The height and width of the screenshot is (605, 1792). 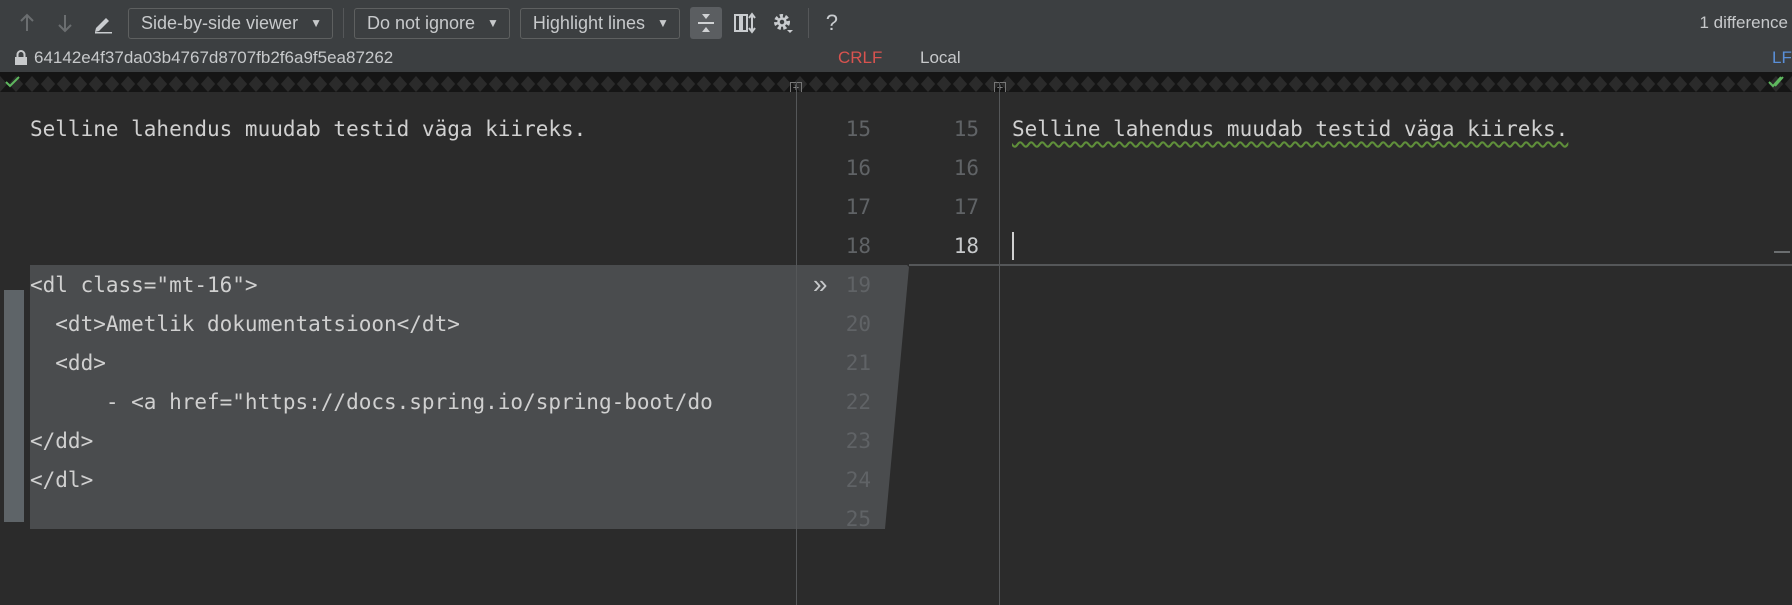 I want to click on arrow-down-icon, so click(x=65, y=23).